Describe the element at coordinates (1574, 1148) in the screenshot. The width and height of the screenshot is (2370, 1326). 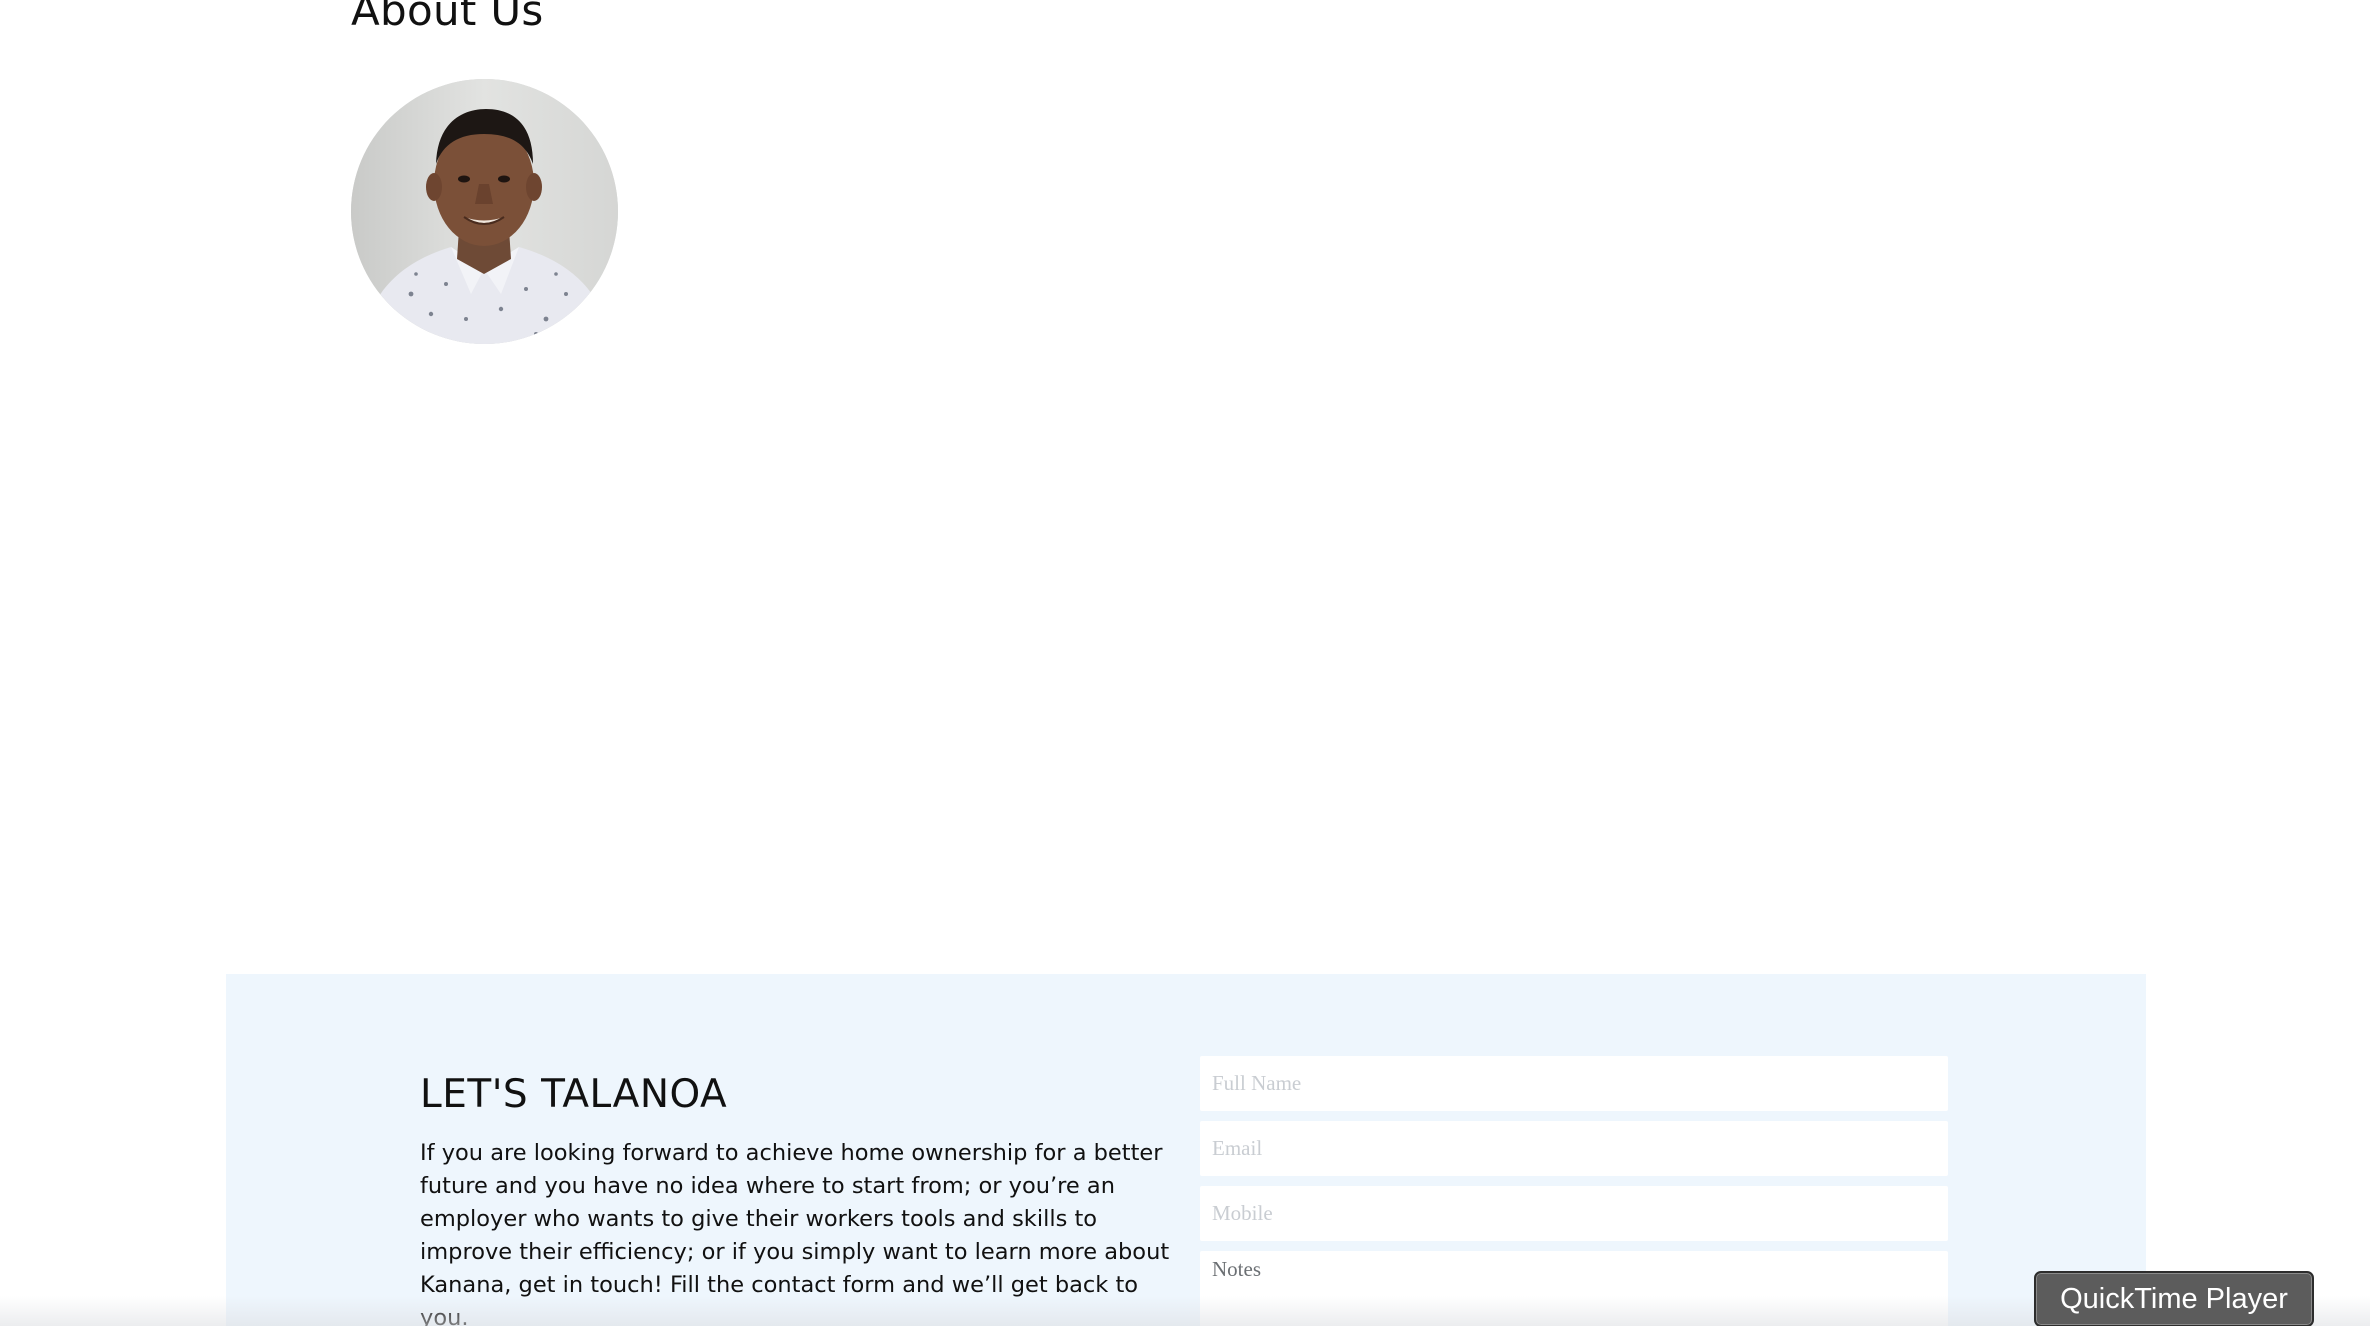
I see `email-field` at that location.